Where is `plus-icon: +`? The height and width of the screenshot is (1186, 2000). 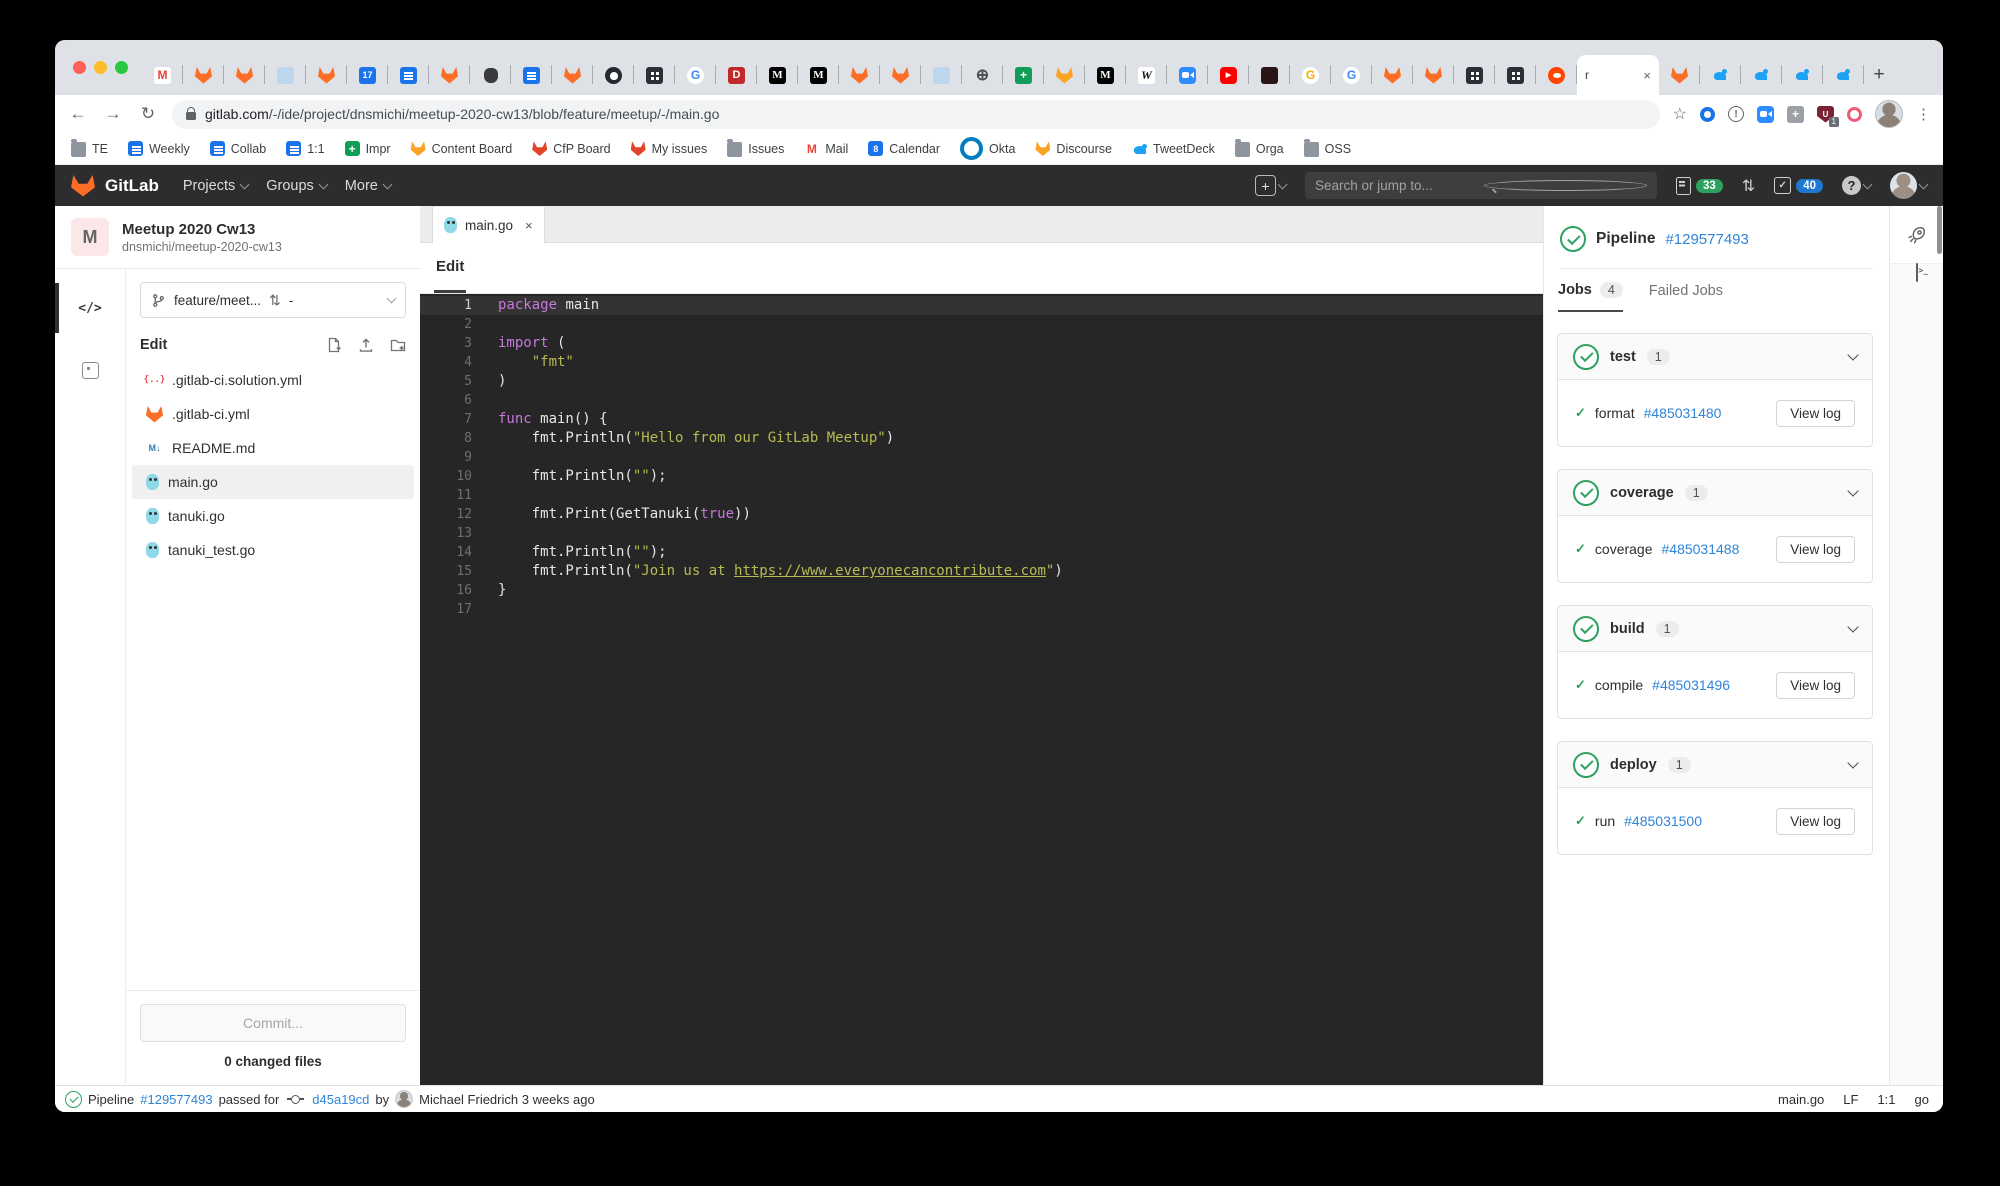
plus-icon: + is located at coordinates (1265, 185).